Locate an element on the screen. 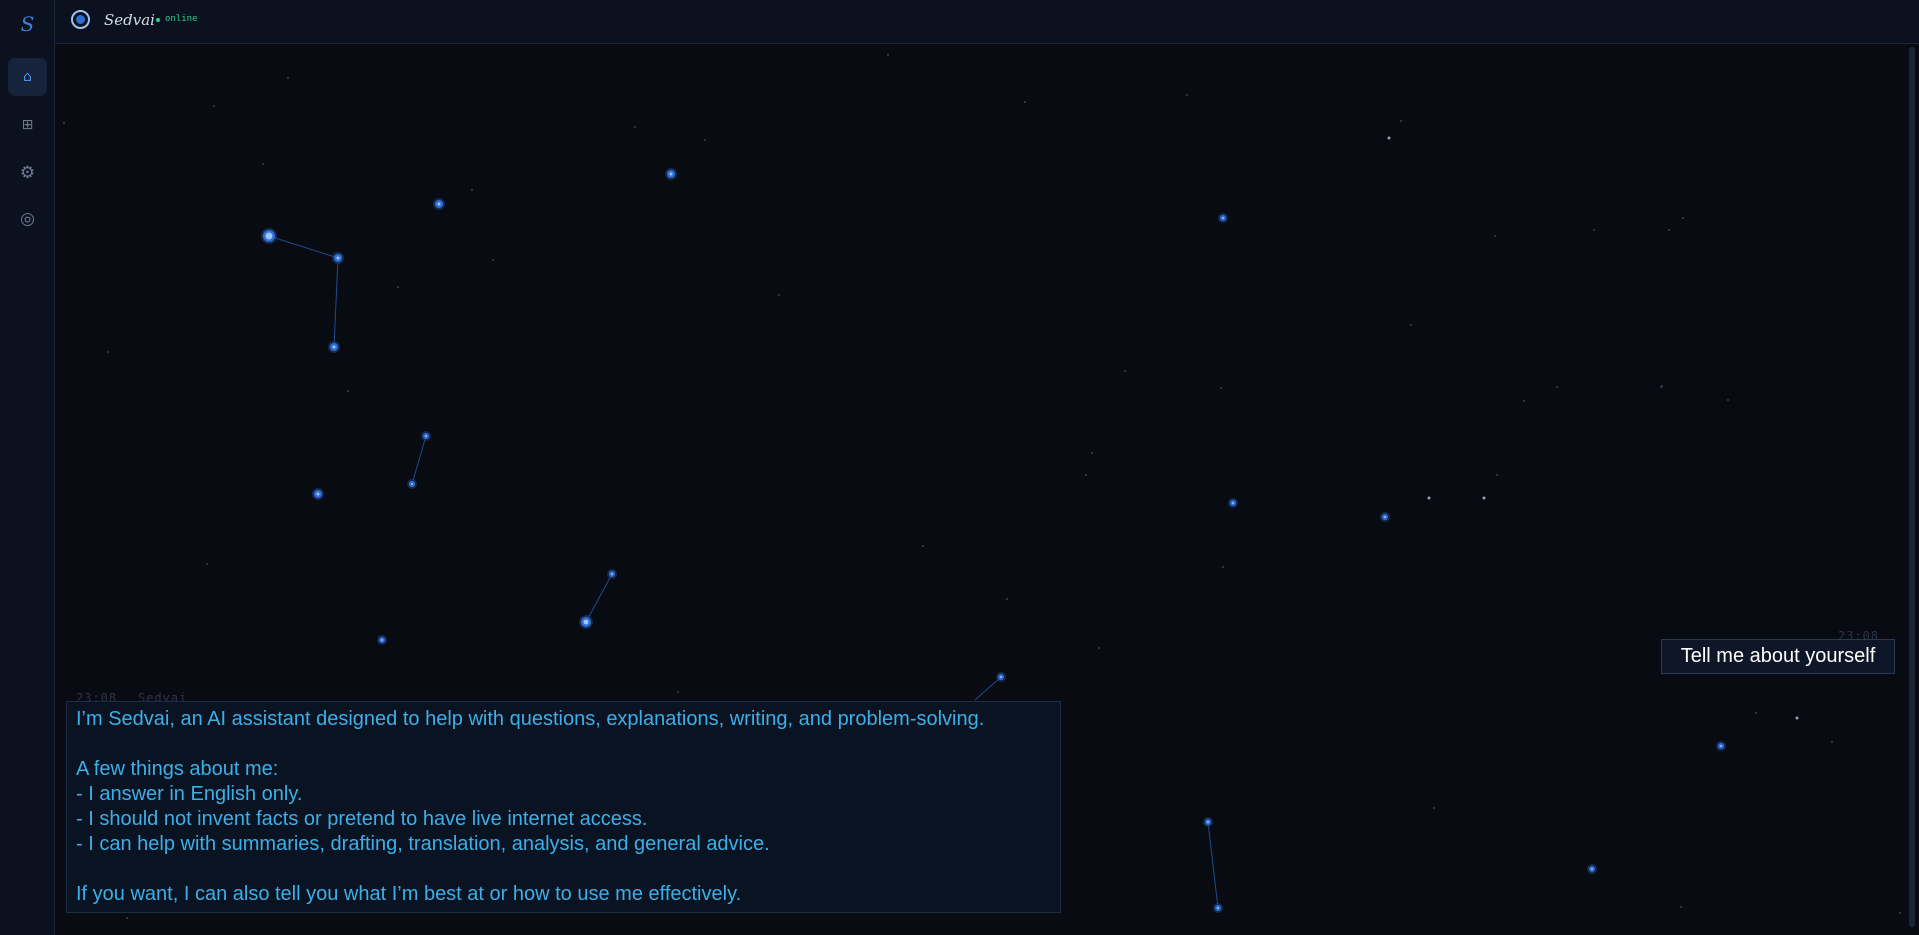 The image size is (1919, 935). app-logo: S is located at coordinates (27, 24).